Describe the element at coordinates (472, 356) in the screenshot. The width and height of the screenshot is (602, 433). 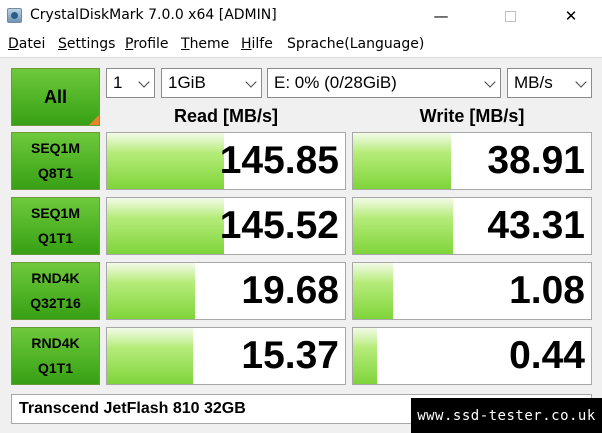
I see `write-result-rnd4k-q1t1: 0.44` at that location.